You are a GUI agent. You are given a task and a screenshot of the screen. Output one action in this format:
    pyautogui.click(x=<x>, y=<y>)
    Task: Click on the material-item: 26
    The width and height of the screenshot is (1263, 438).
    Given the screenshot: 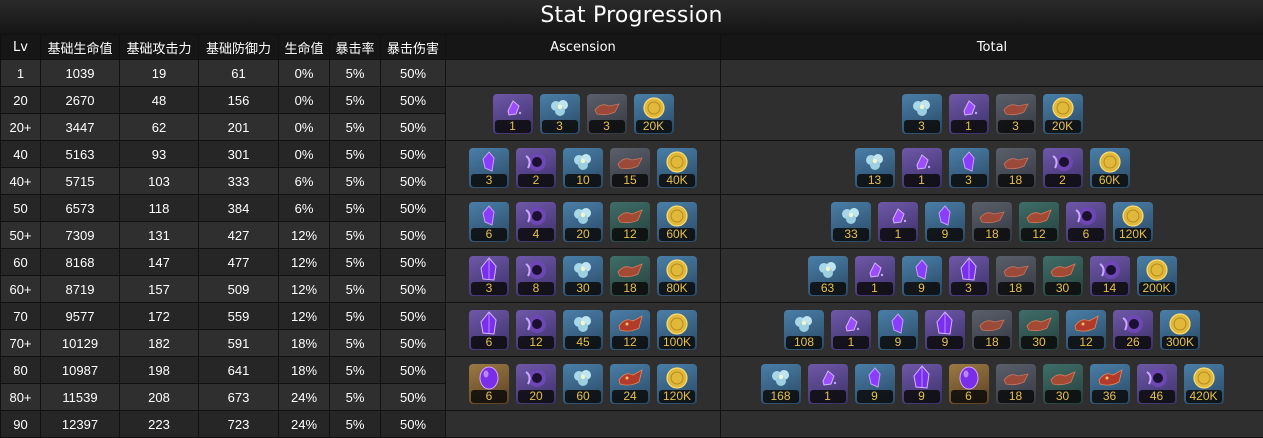 What is the action you would take?
    pyautogui.click(x=1133, y=330)
    